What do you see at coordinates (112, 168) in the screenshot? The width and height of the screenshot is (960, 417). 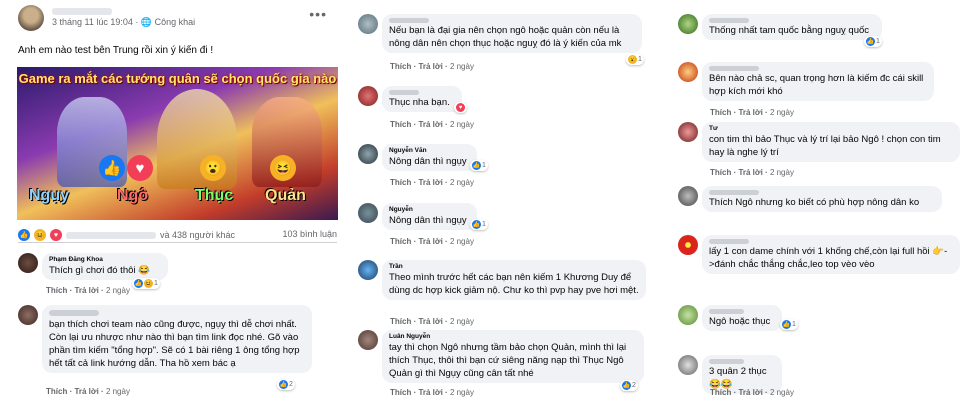 I see `like-reaction-icon: 👍` at bounding box center [112, 168].